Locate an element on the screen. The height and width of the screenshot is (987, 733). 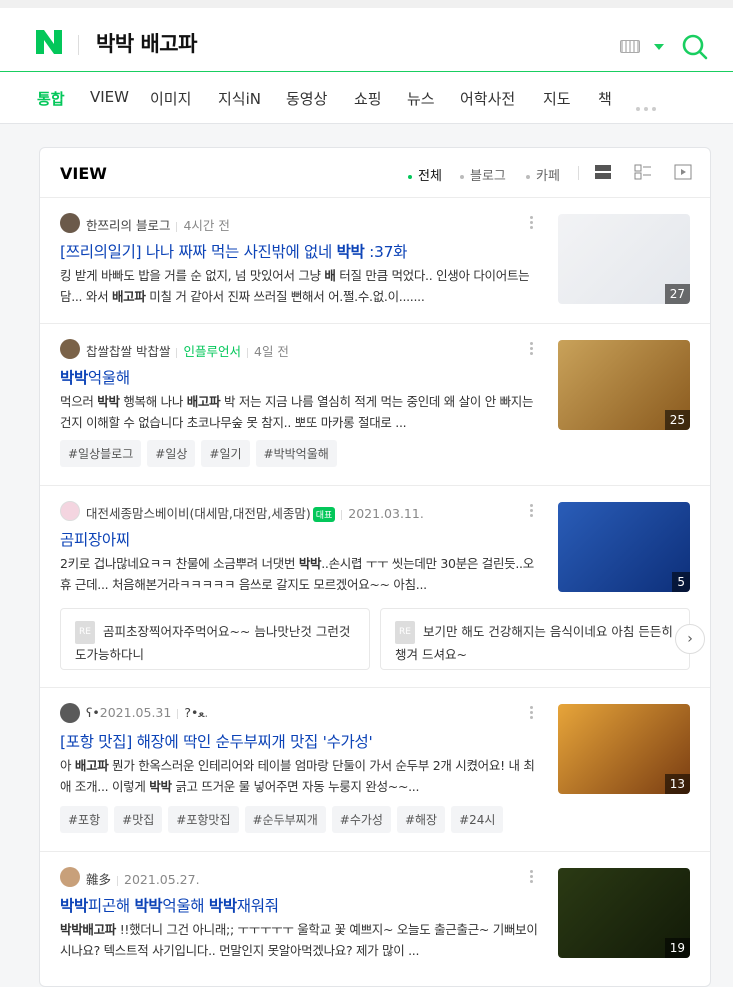
comment-text: 곰피초장찍어자주먹어요~~ 늠나맛난것 그런것도가능하다니 is located at coordinates (213, 643).